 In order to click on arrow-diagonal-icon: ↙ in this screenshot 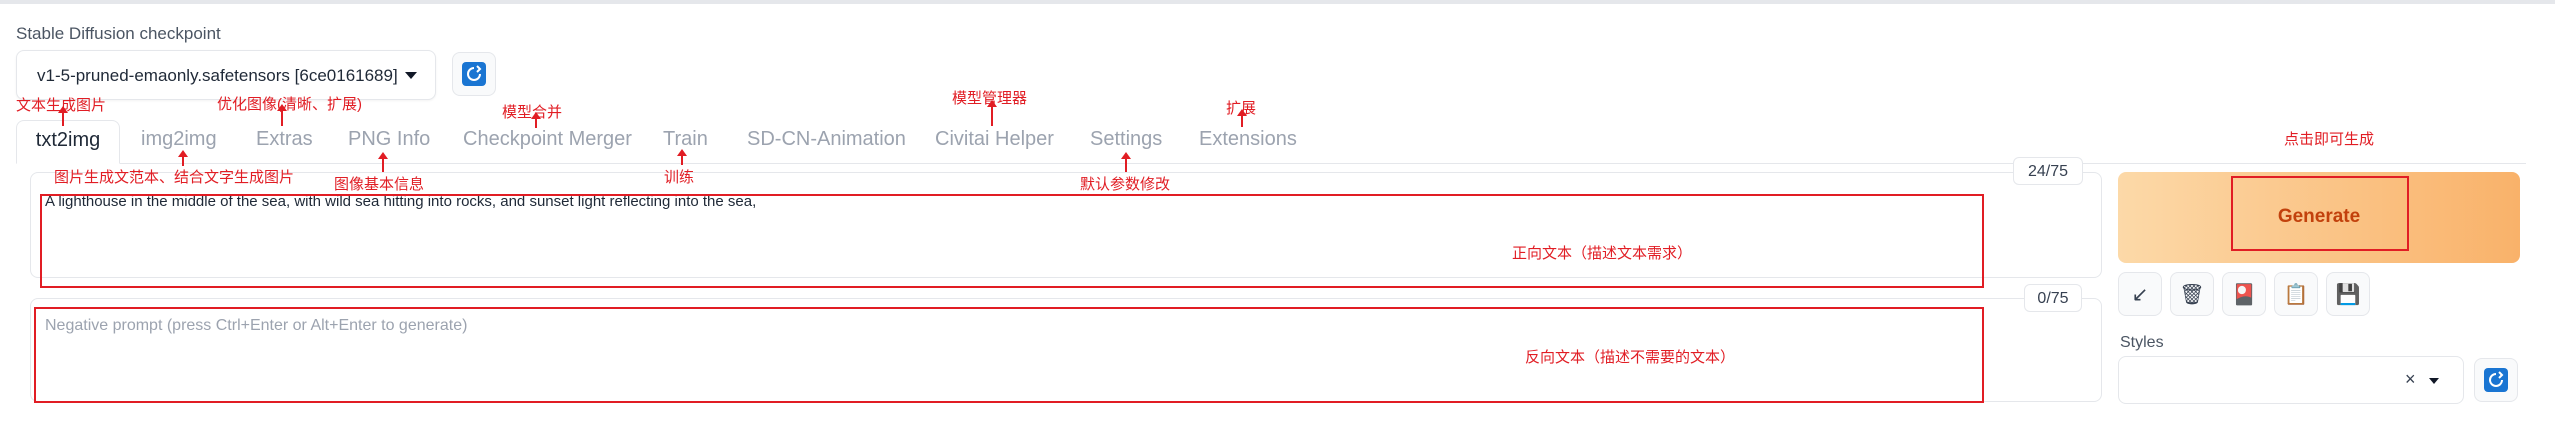, I will do `click(2140, 294)`.